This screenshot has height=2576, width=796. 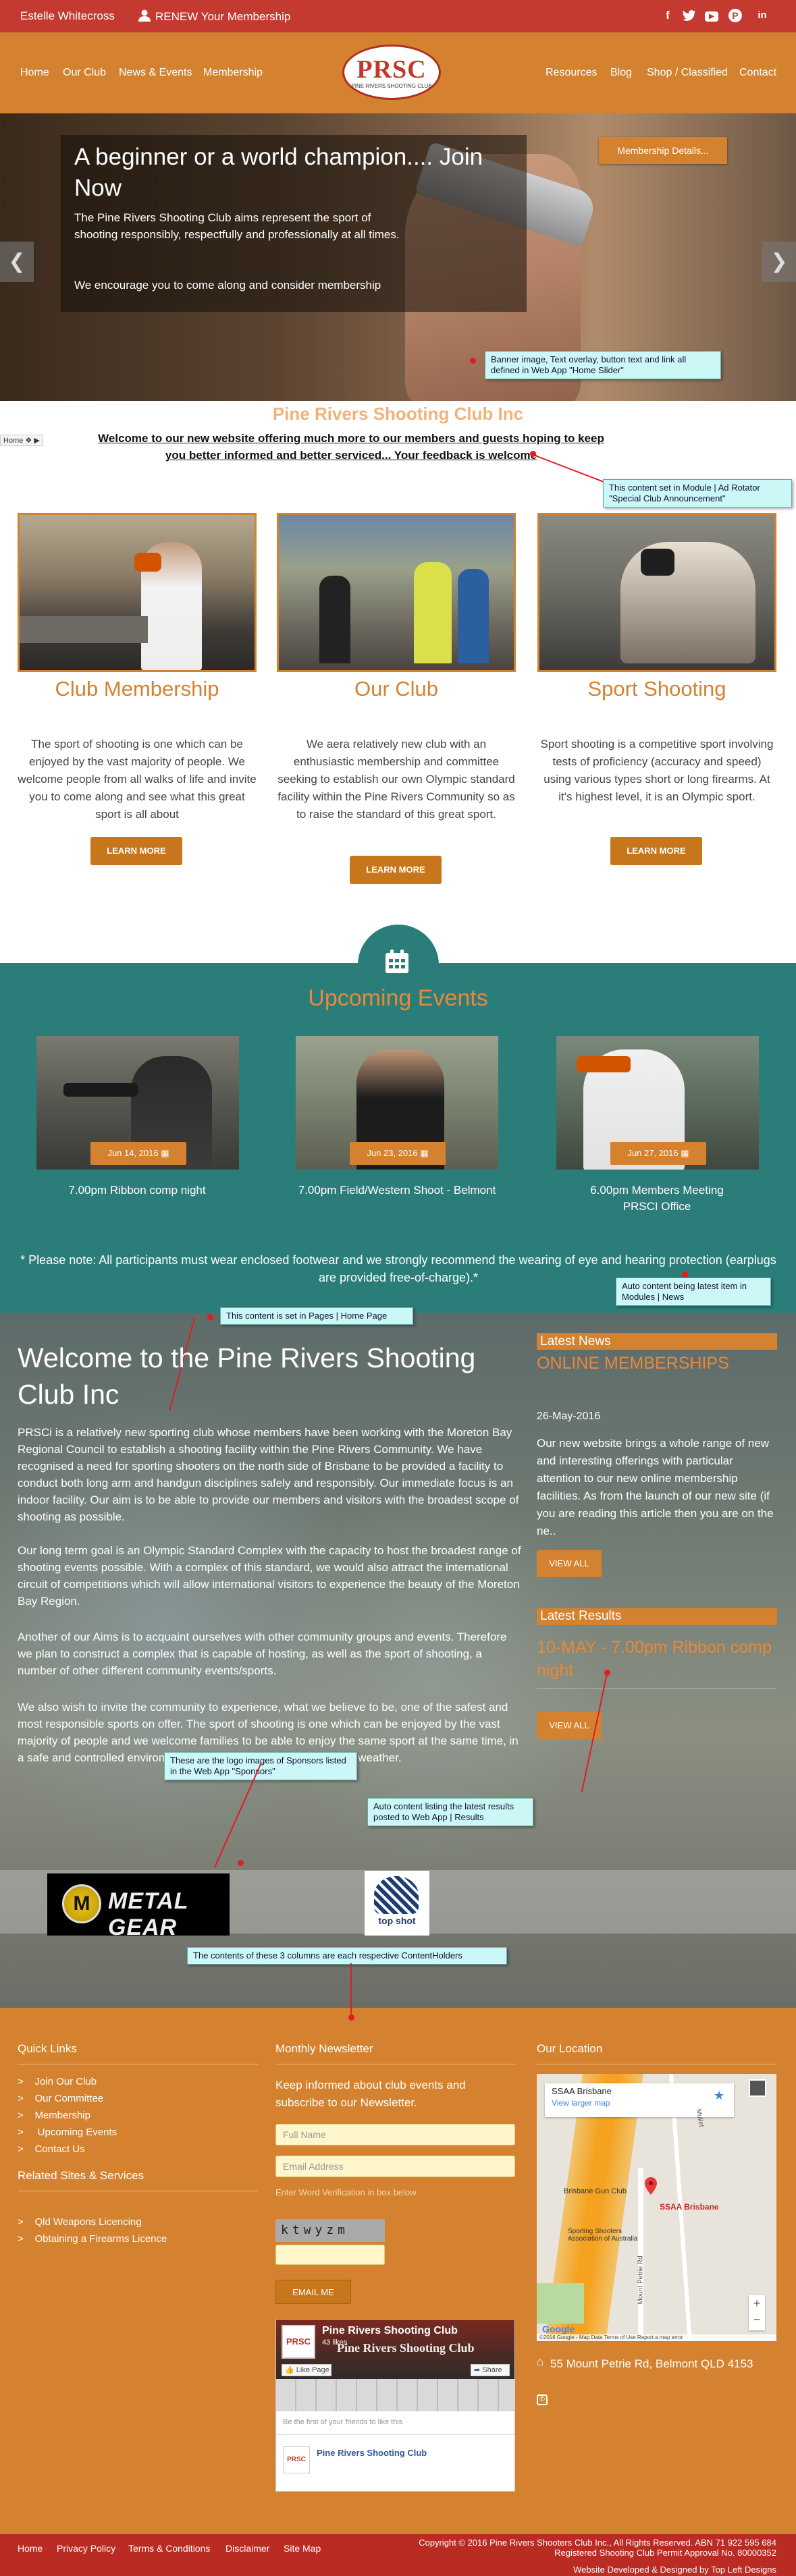 What do you see at coordinates (571, 73) in the screenshot?
I see `nav-resources: Resources` at bounding box center [571, 73].